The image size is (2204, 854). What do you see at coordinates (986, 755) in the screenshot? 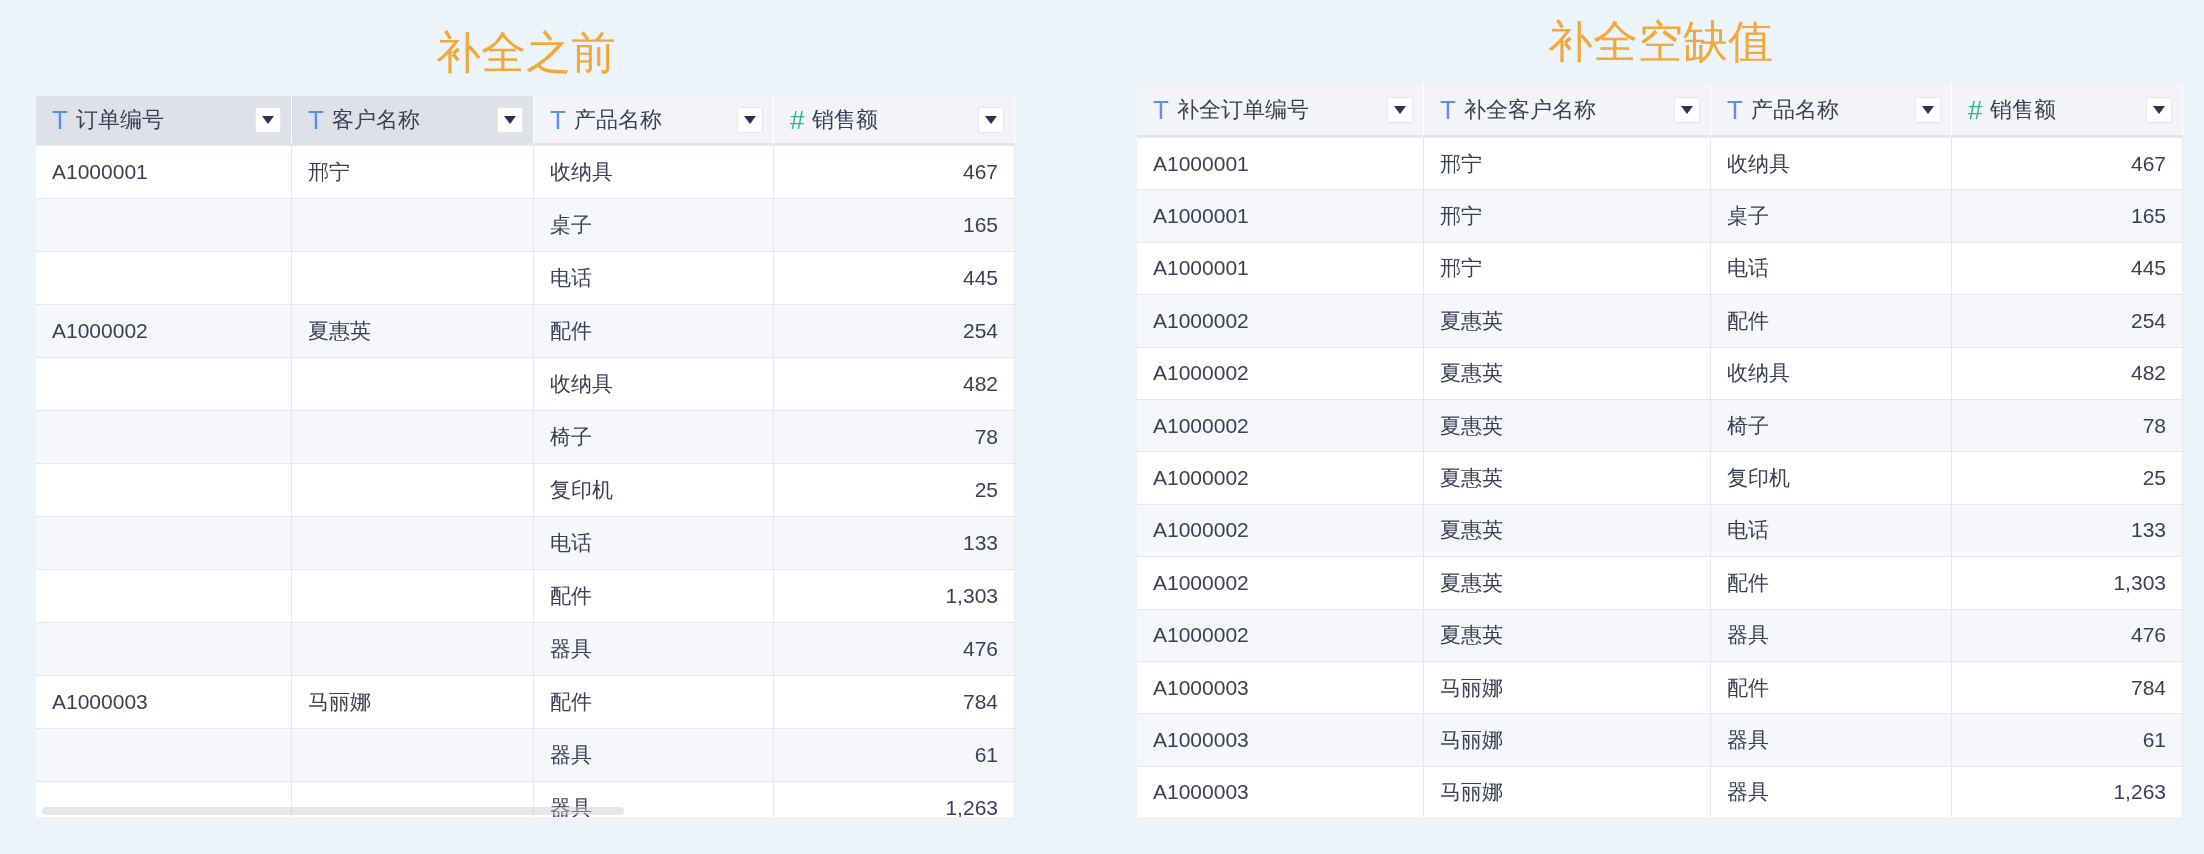
I see `table-cell: 61` at bounding box center [986, 755].